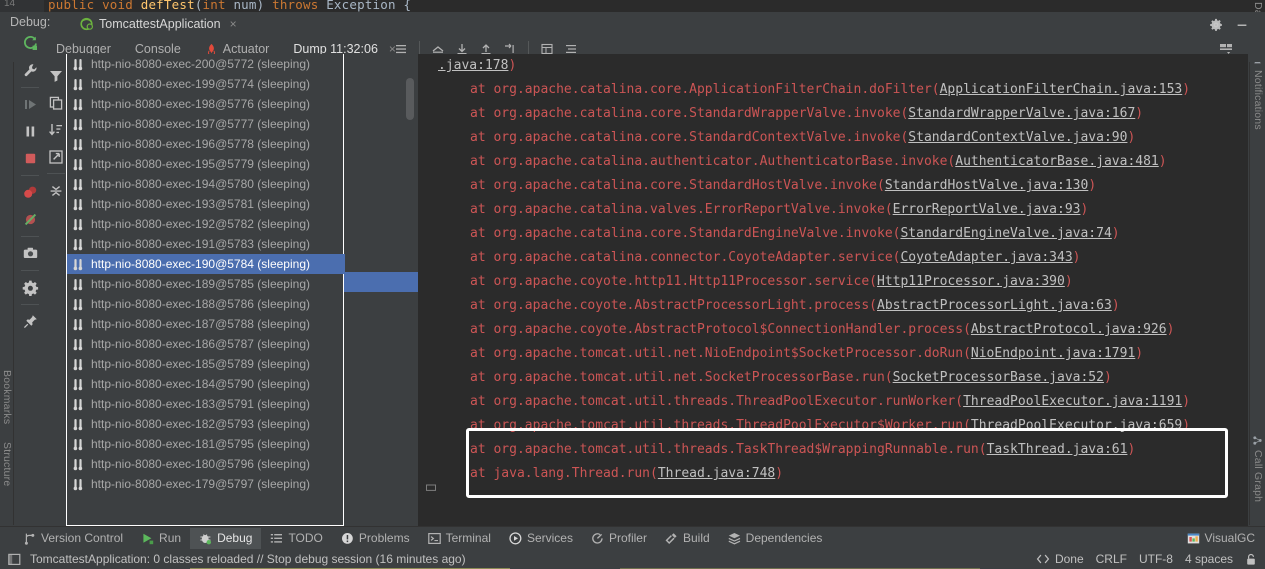 The image size is (1265, 569). Describe the element at coordinates (30, 253) in the screenshot. I see `camera-snapshot-icon` at that location.